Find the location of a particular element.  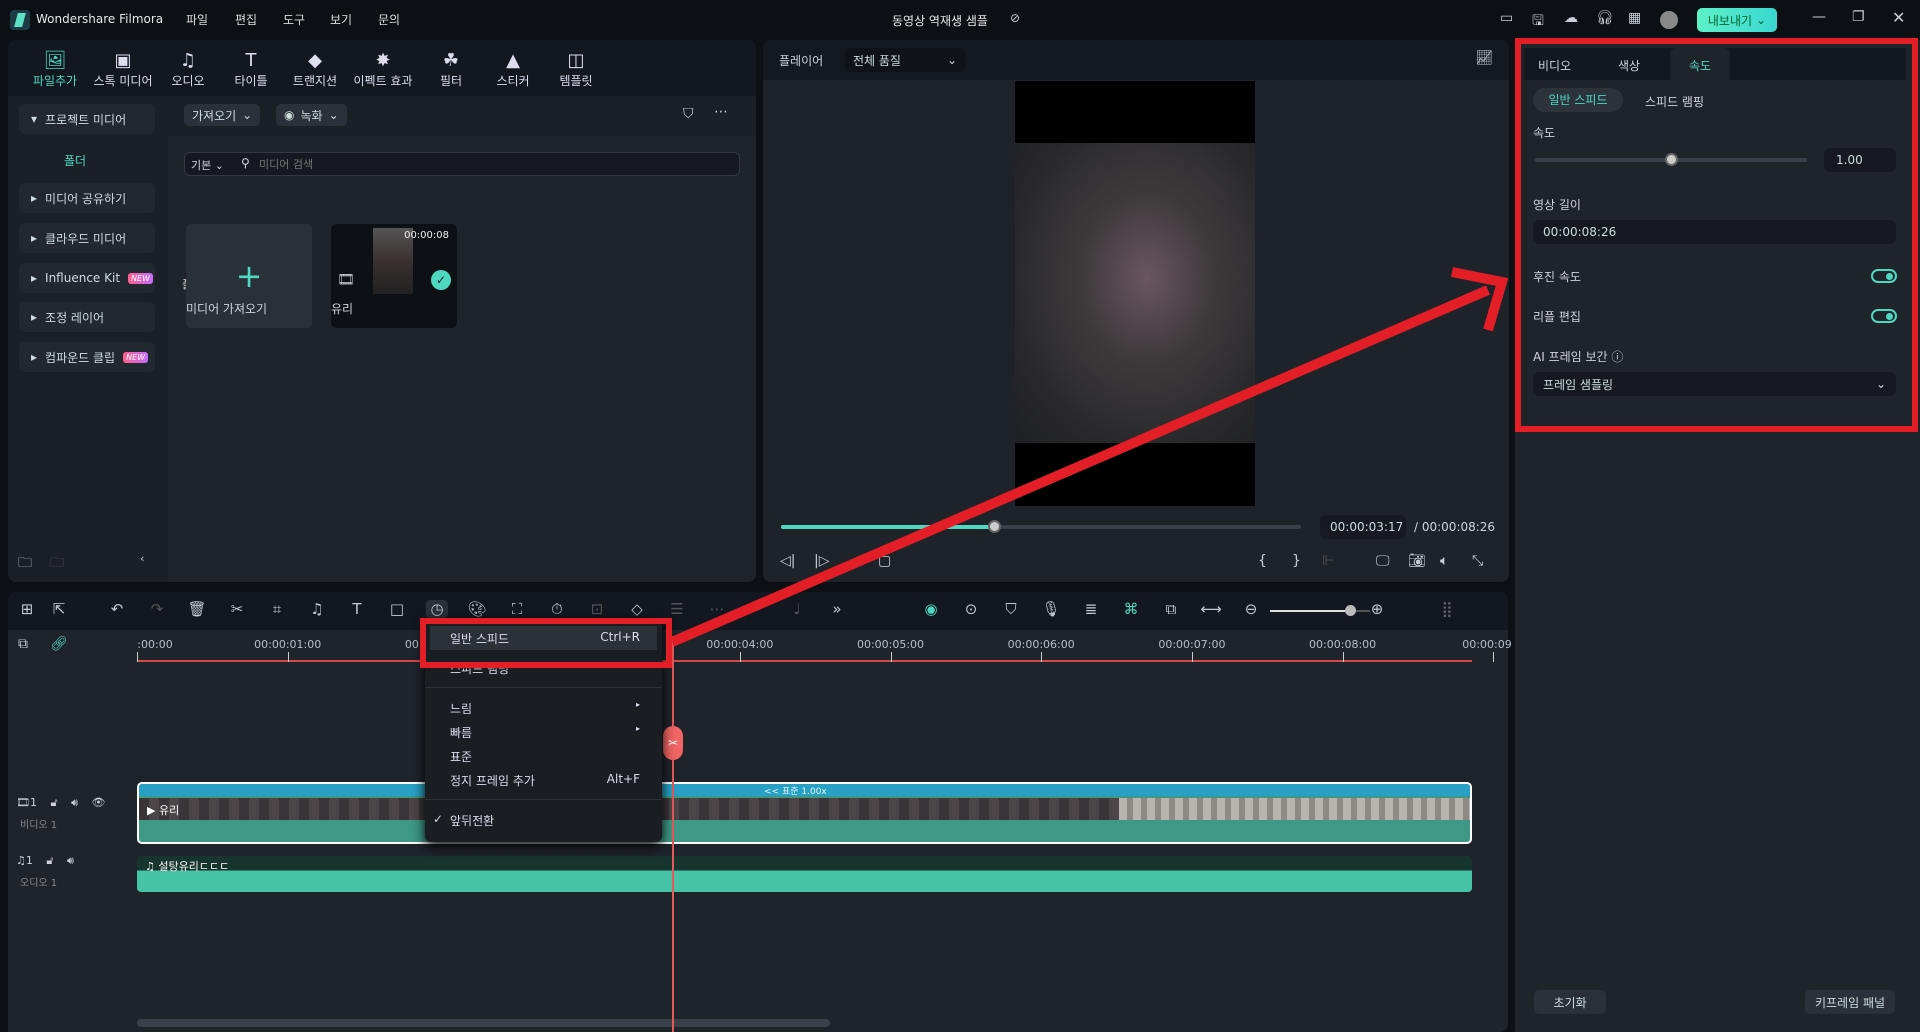

arrow-line is located at coordinates (1080, 466).